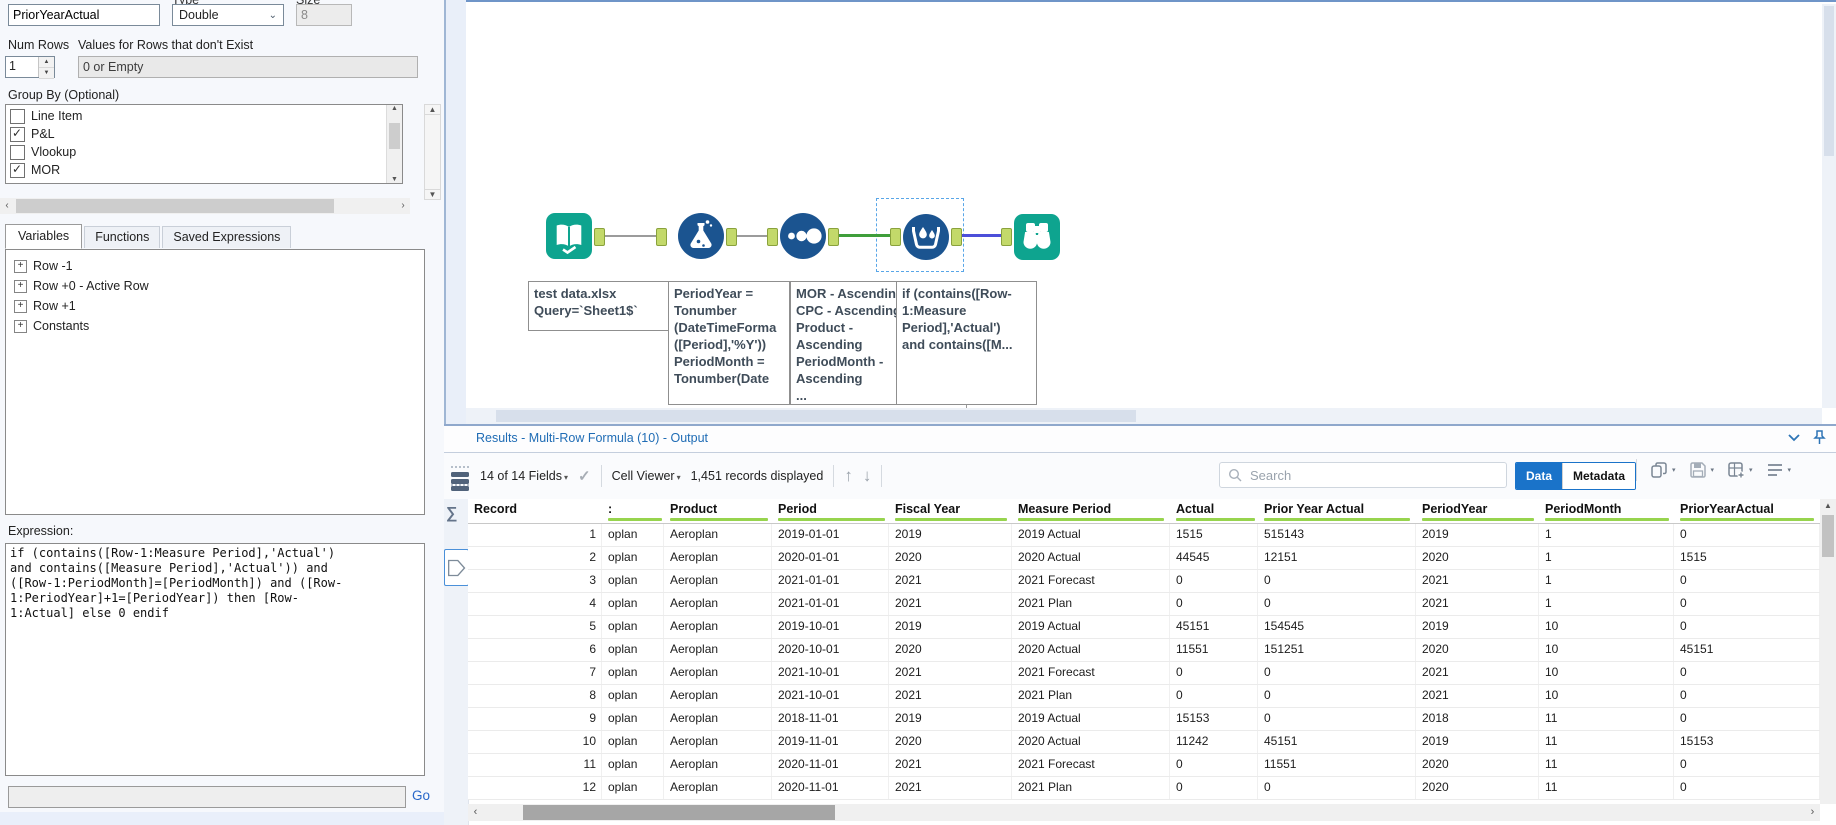 The image size is (1836, 825). I want to click on search-box, so click(1363, 475).